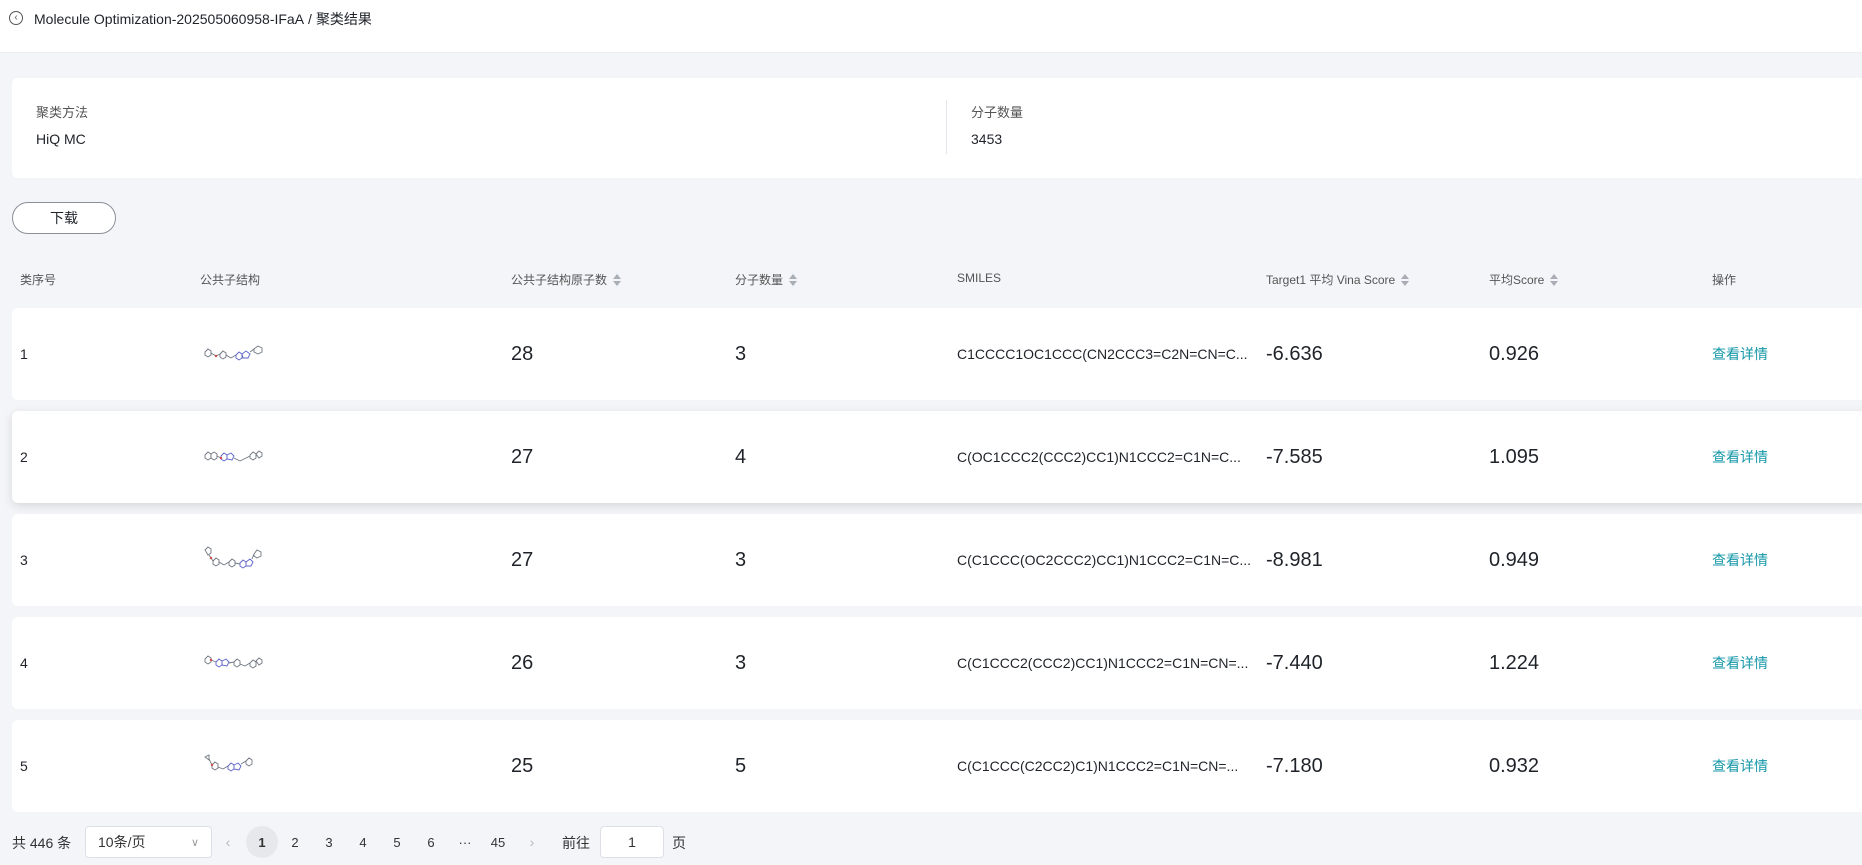 The image size is (1862, 865). I want to click on goto-page-input, so click(632, 842).